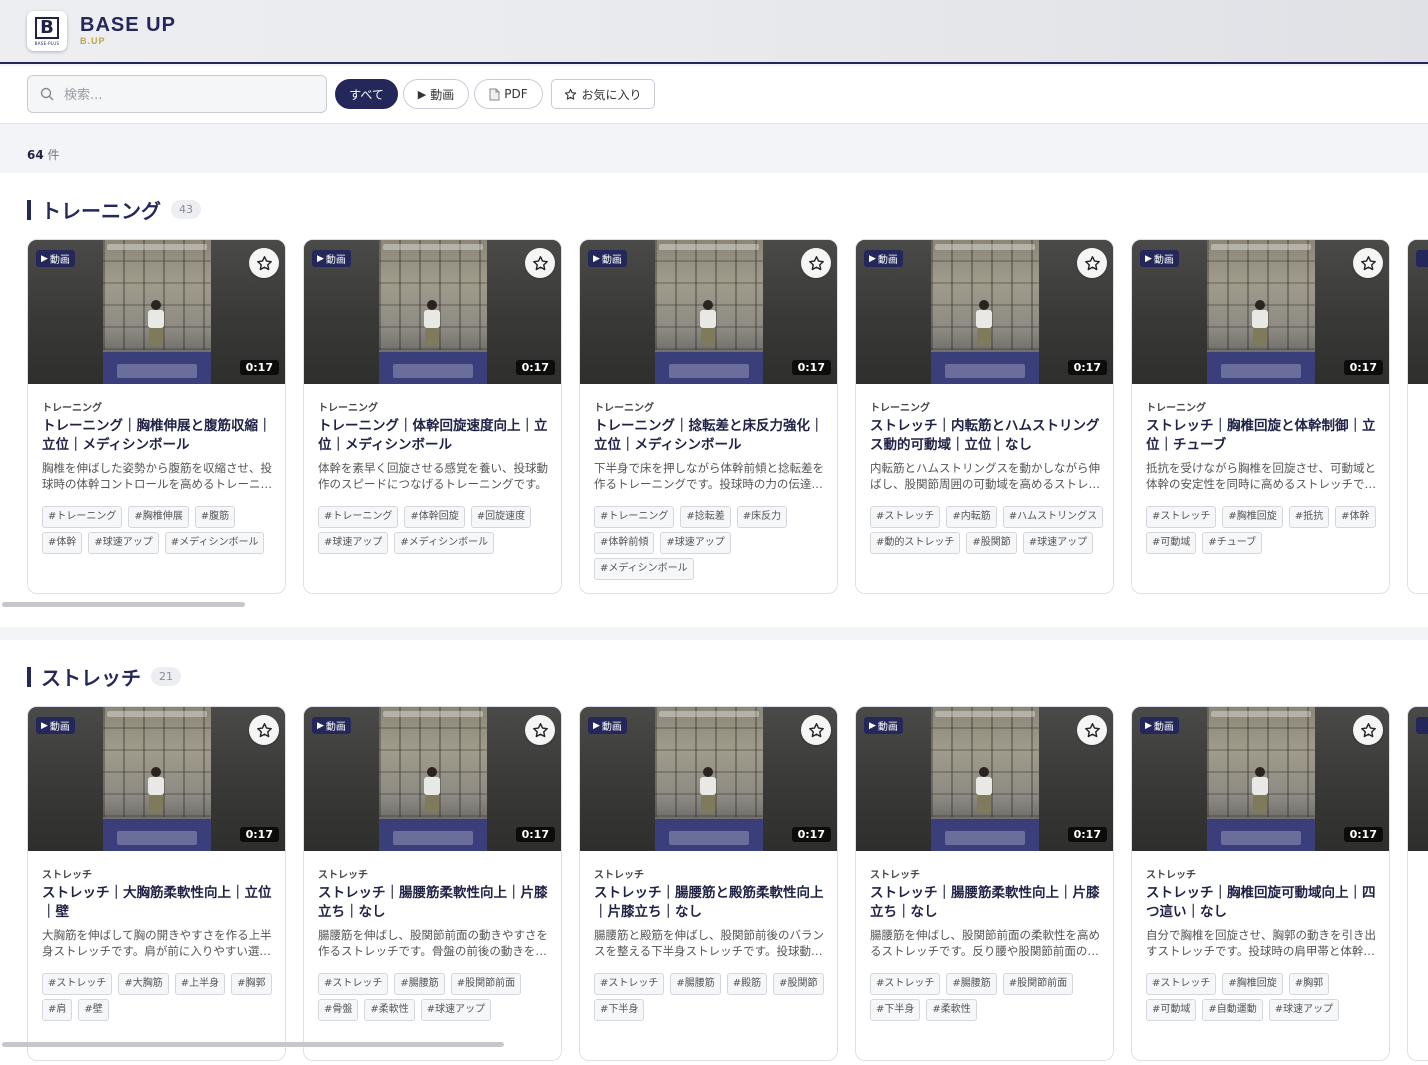 This screenshot has height=1065, width=1428. What do you see at coordinates (158, 436) in the screenshot?
I see `card-title: トレーニング｜胸椎伸展と腹筋収縮｜立位｜メディシンボール` at bounding box center [158, 436].